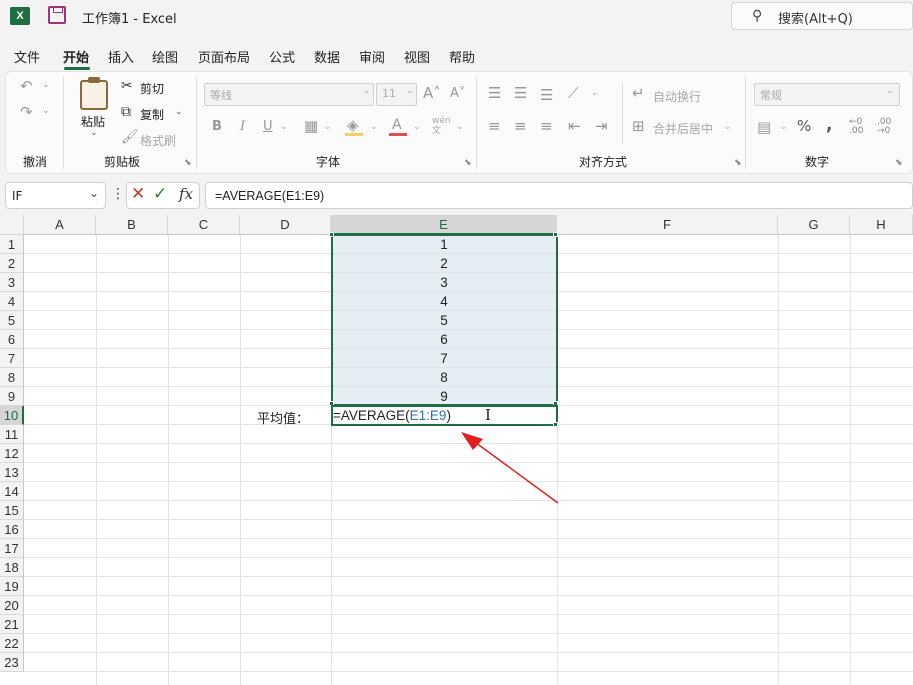 This screenshot has width=913, height=685. I want to click on redo-dropdown-icon: ⌄, so click(46, 111).